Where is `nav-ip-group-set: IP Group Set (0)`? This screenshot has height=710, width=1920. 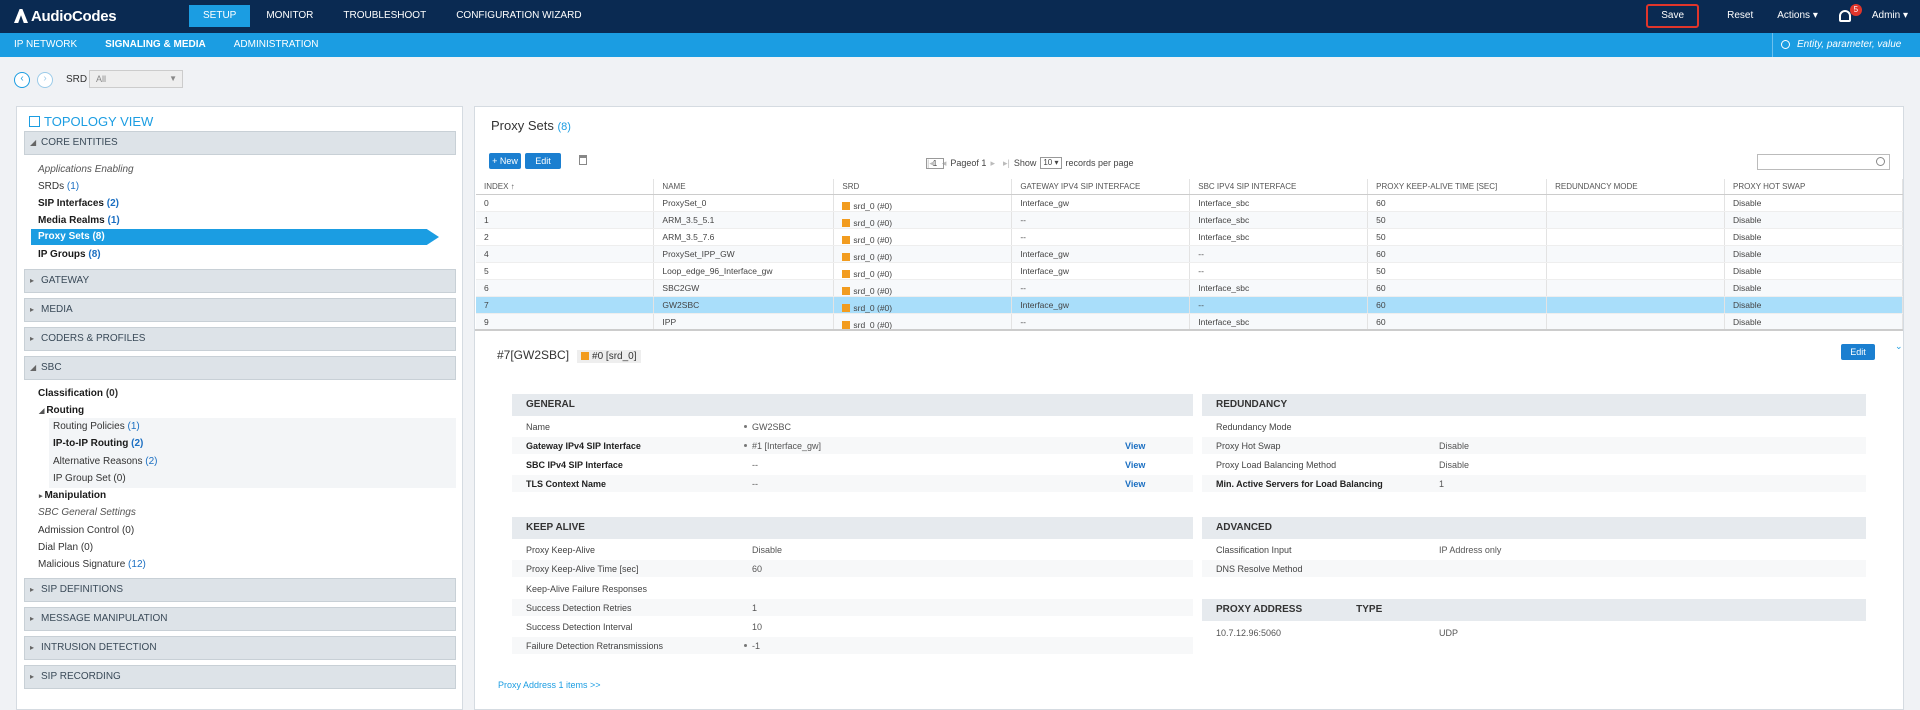 nav-ip-group-set: IP Group Set (0) is located at coordinates (89, 478).